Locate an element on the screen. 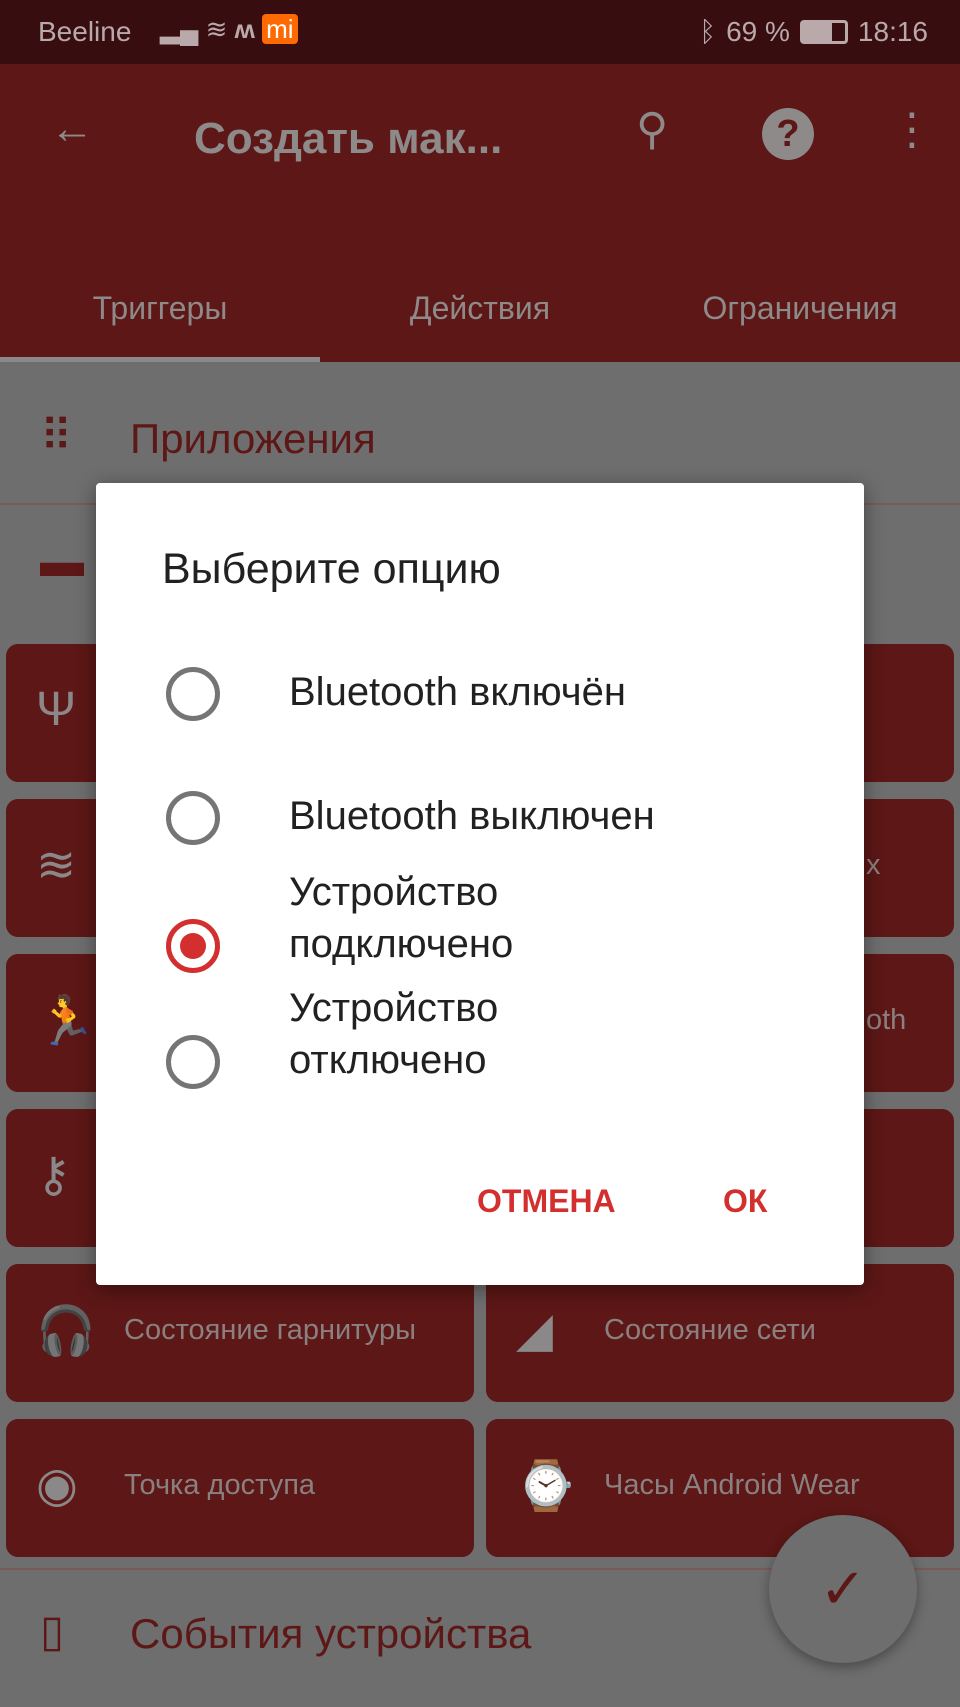  more-vert-icon: ⋮ is located at coordinates (912, 129).